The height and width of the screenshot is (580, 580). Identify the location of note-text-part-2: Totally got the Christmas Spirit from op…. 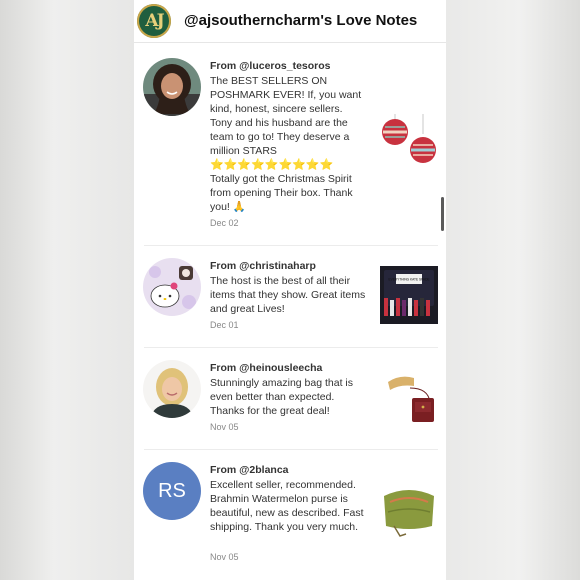
(281, 193).